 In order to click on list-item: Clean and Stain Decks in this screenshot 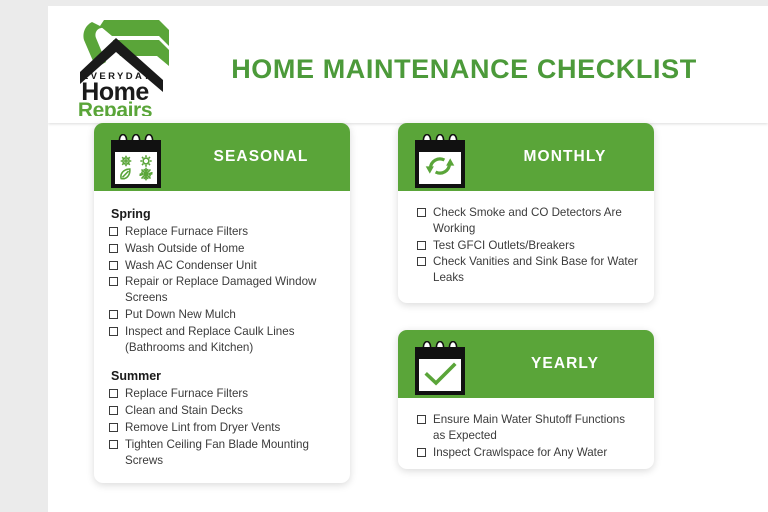, I will do `click(222, 411)`.